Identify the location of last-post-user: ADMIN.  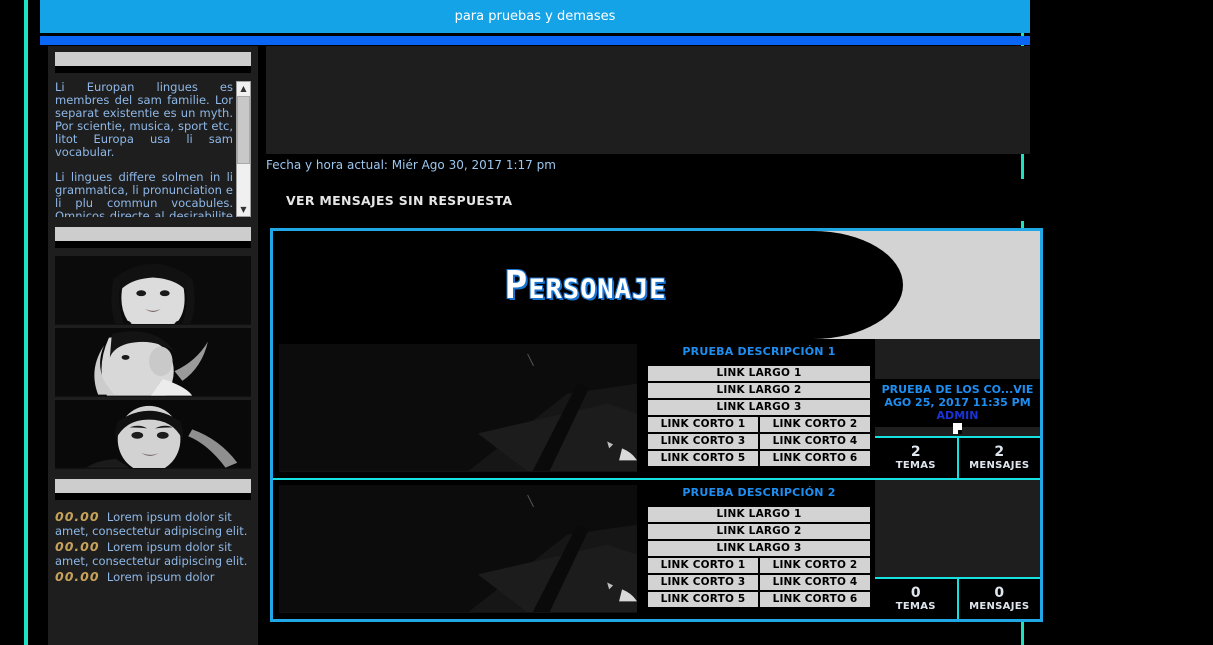
(957, 415).